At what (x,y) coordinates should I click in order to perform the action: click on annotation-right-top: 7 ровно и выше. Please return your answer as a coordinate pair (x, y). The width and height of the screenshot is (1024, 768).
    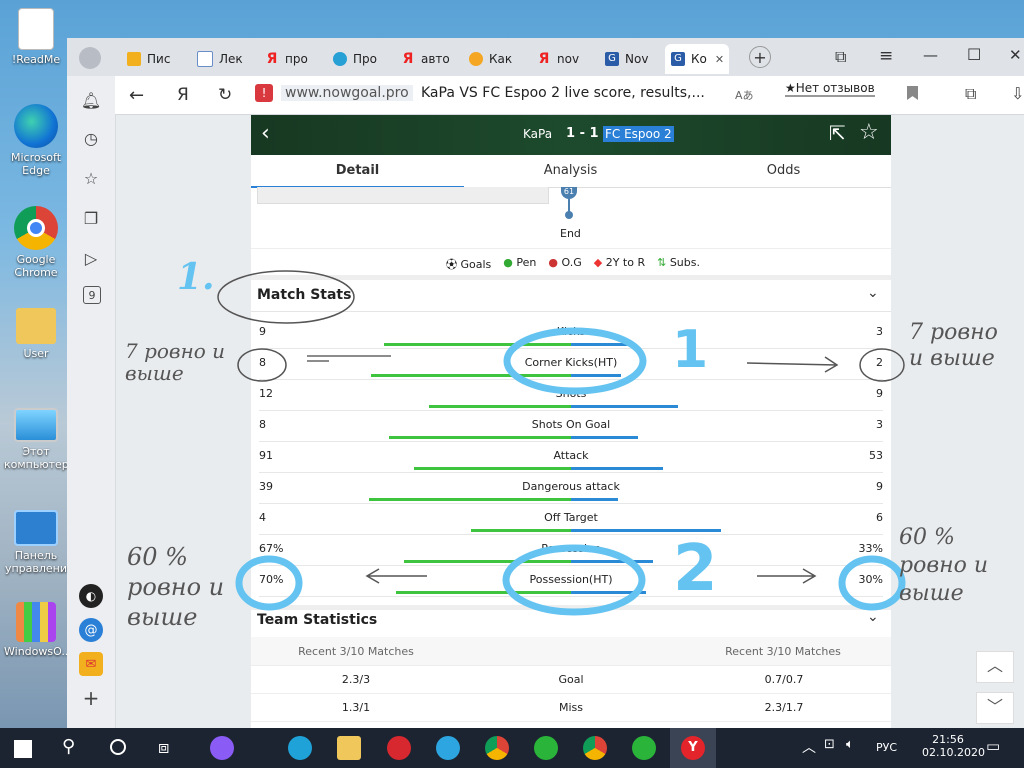
    Looking at the image, I should click on (953, 345).